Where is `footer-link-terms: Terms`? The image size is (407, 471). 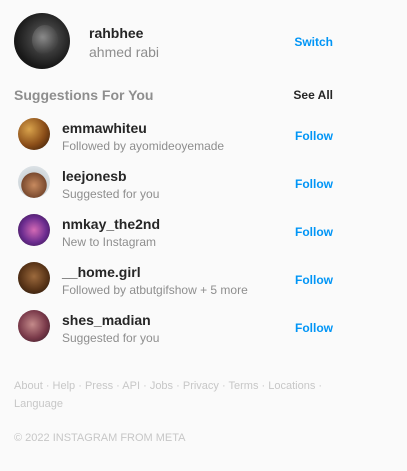 footer-link-terms: Terms is located at coordinates (244, 386).